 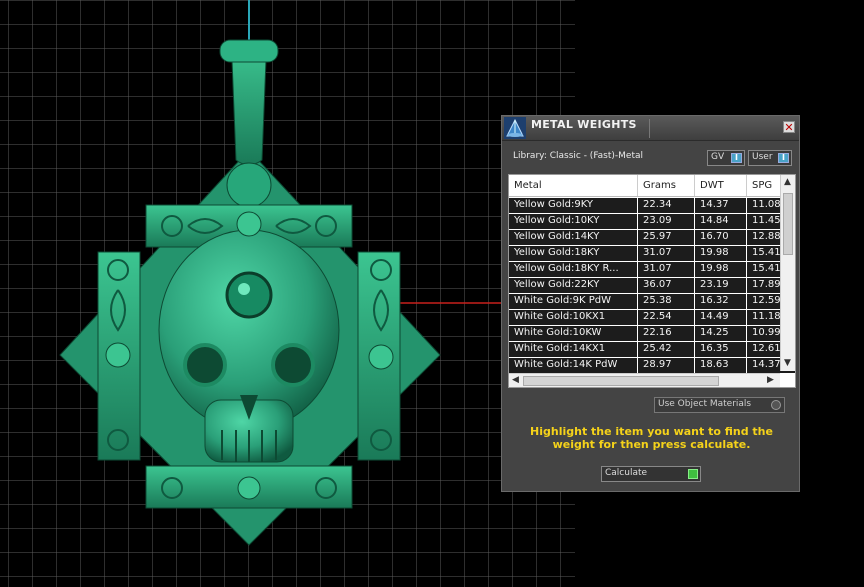 I want to click on table-row: White Gold:14K PdW 28.97 18.63 14.37, so click(x=652, y=366).